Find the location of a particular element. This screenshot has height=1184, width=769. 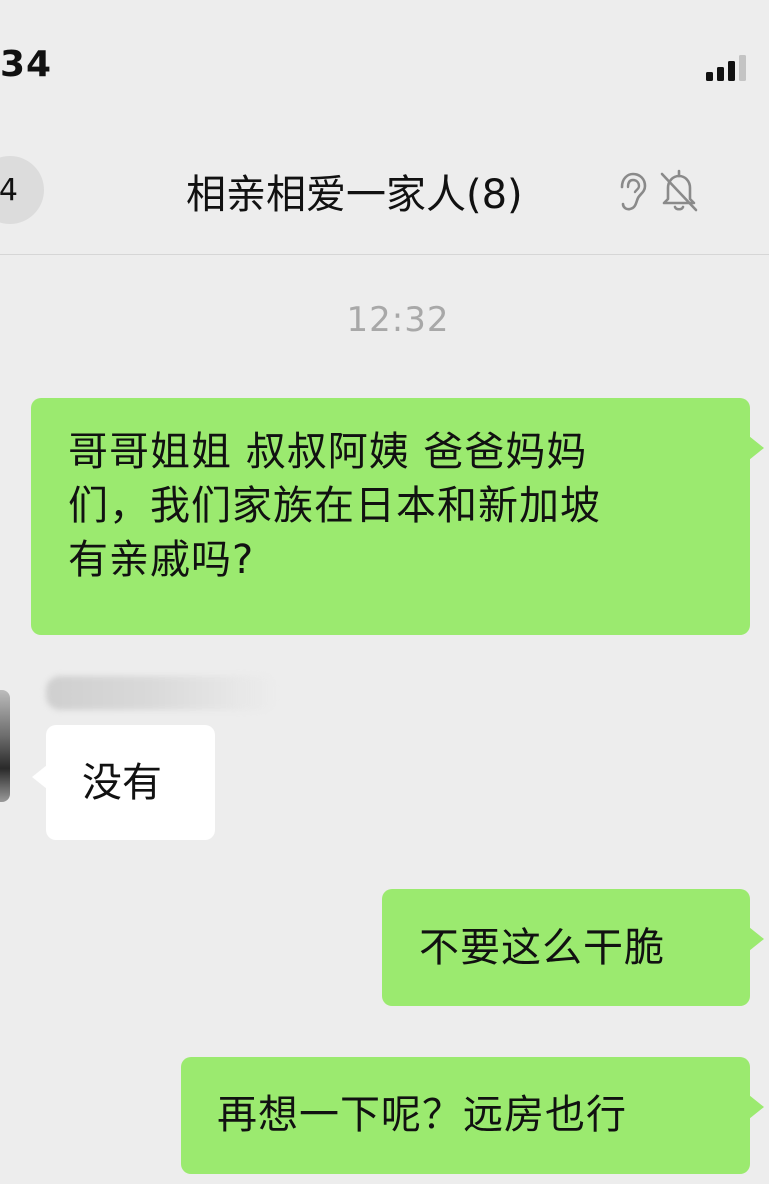

chat-title: 相亲相爱一家人(8) is located at coordinates (354, 195).